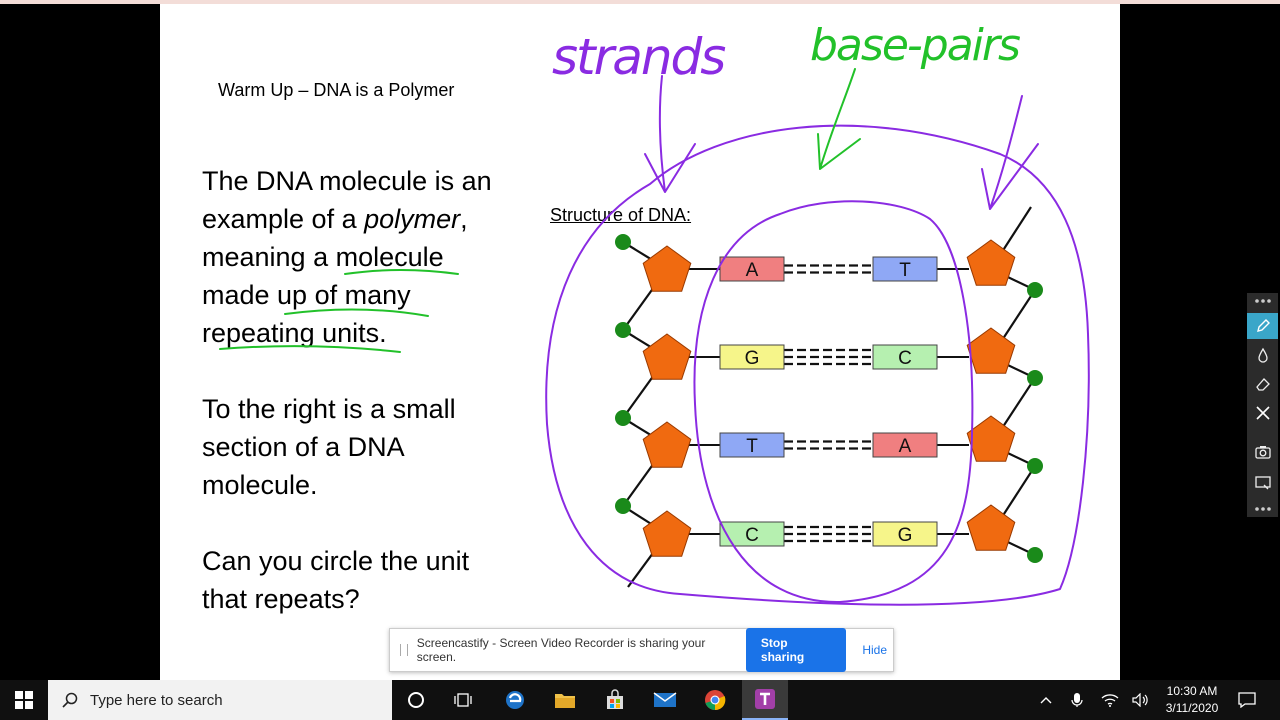 The image size is (1280, 720). I want to click on volume-icon, so click(1141, 700).